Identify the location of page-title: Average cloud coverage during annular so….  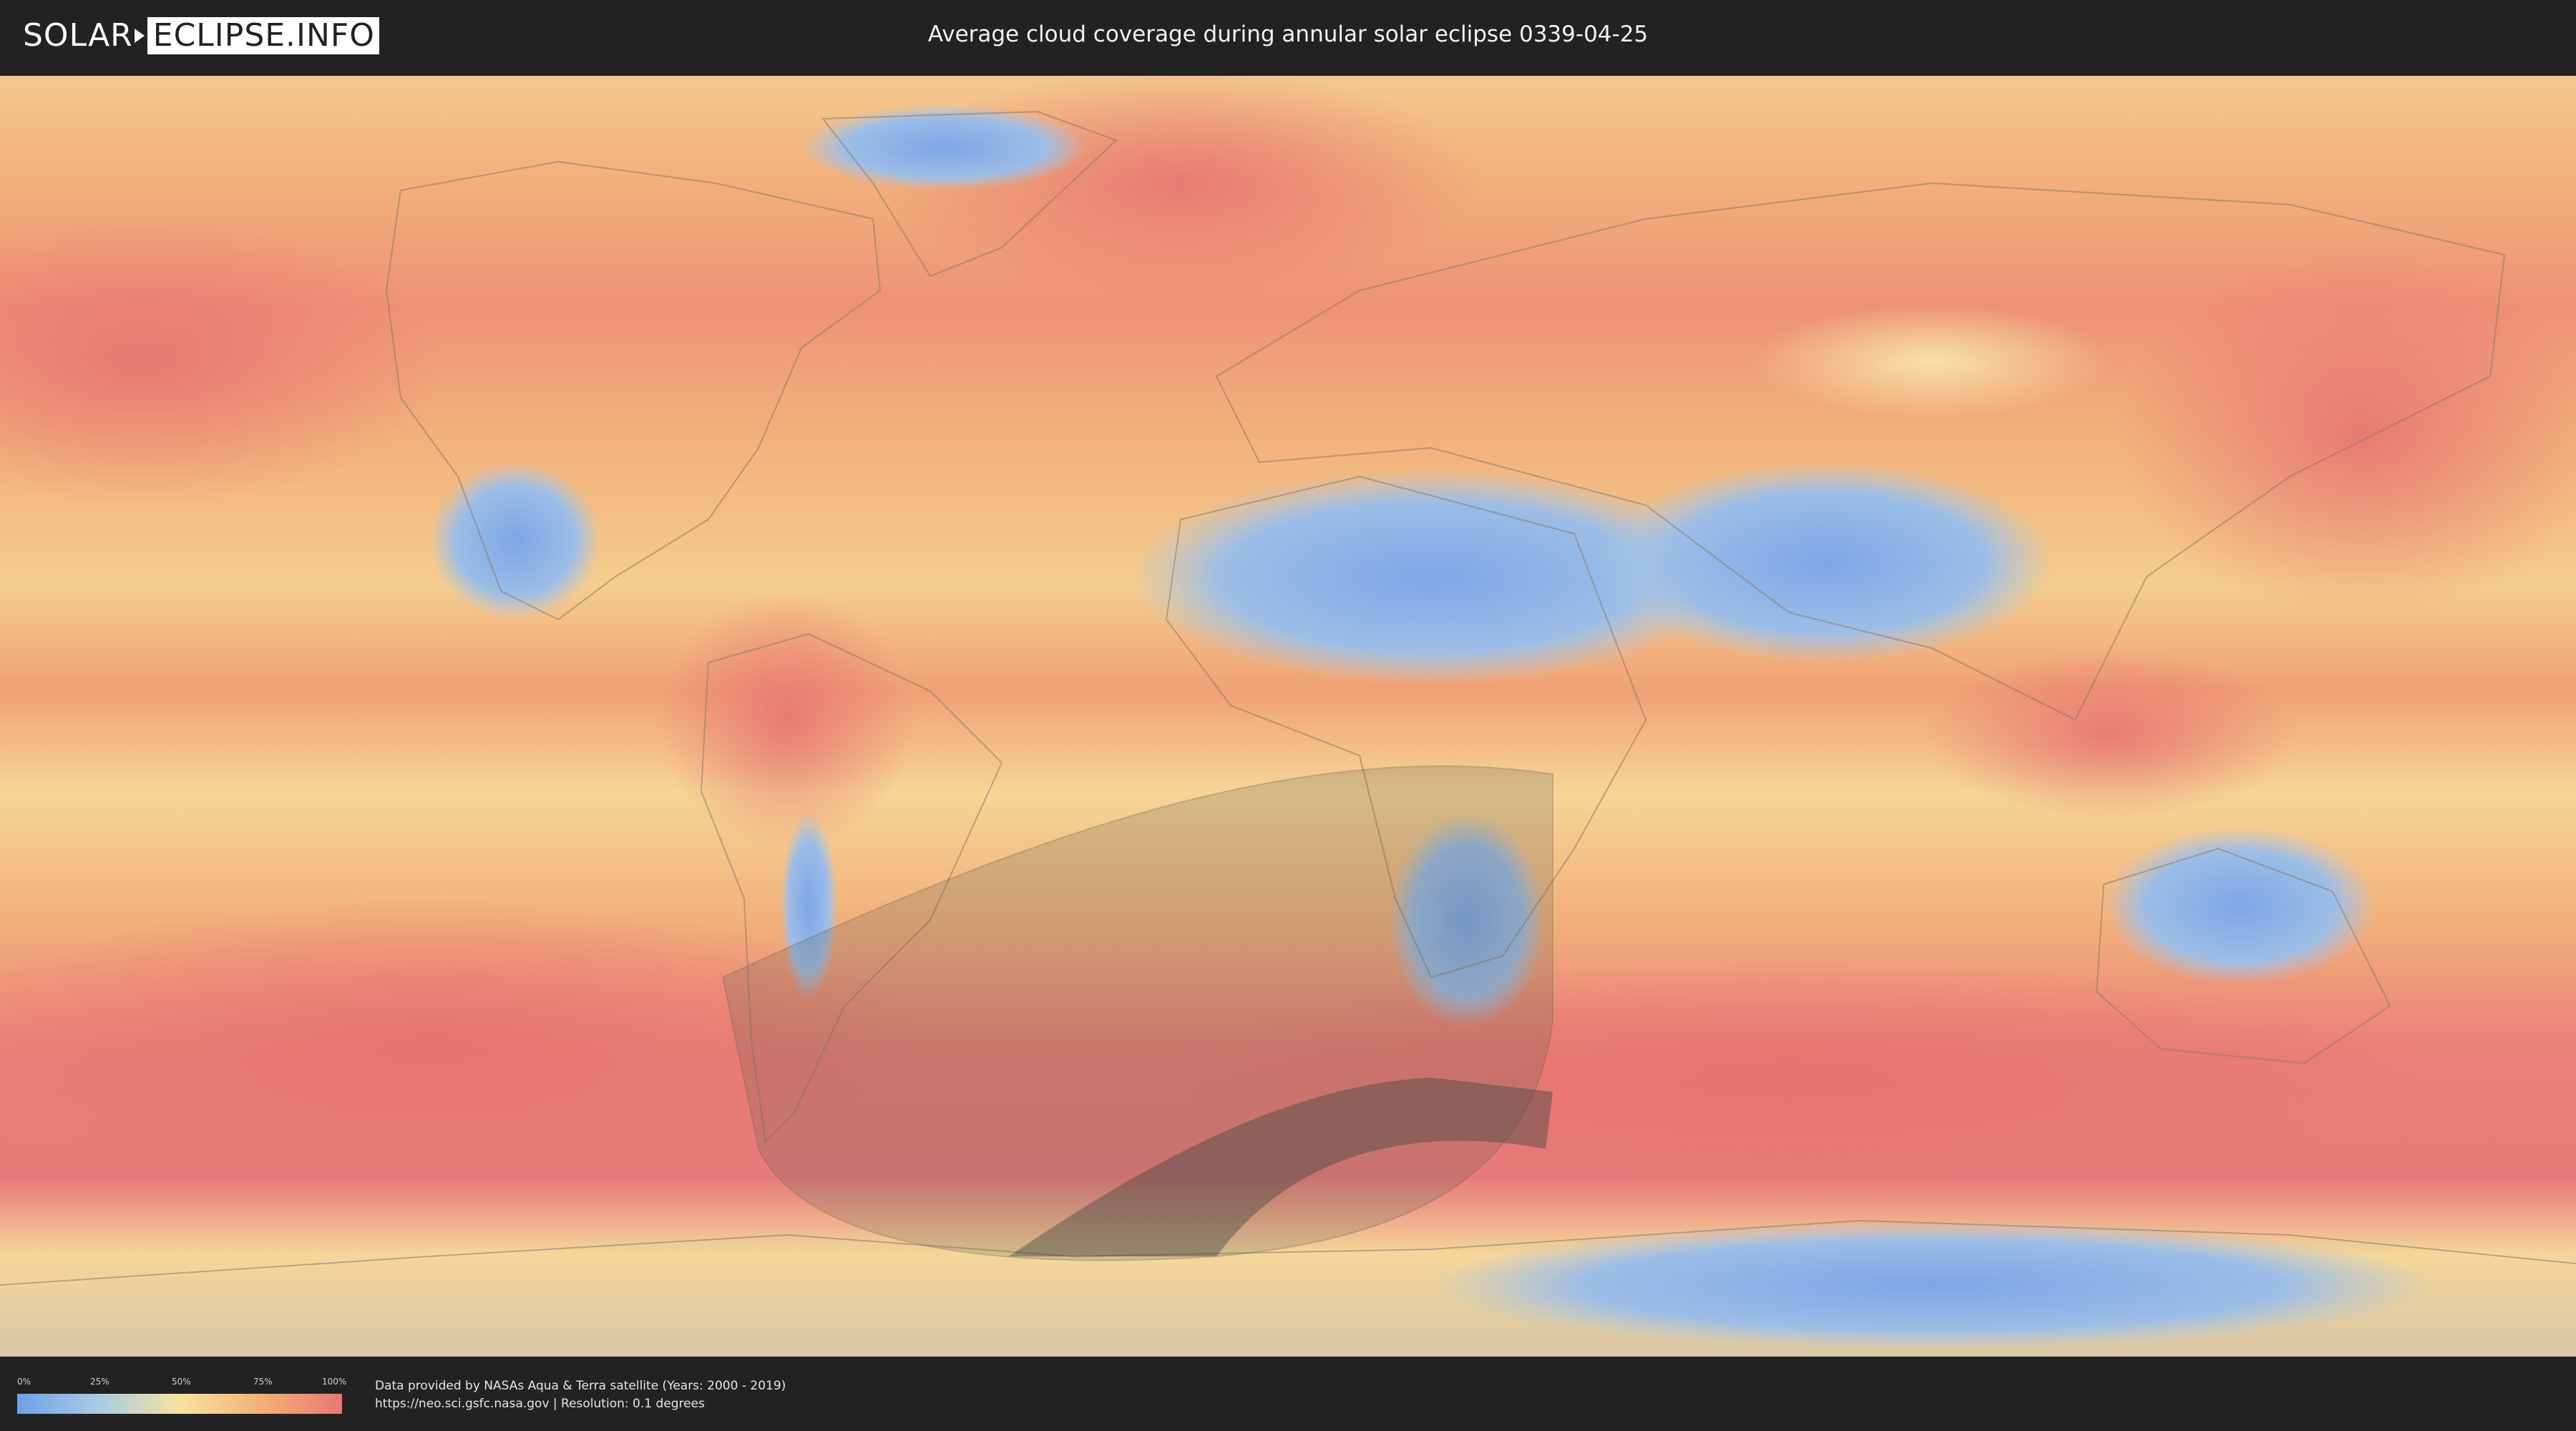
(1288, 34).